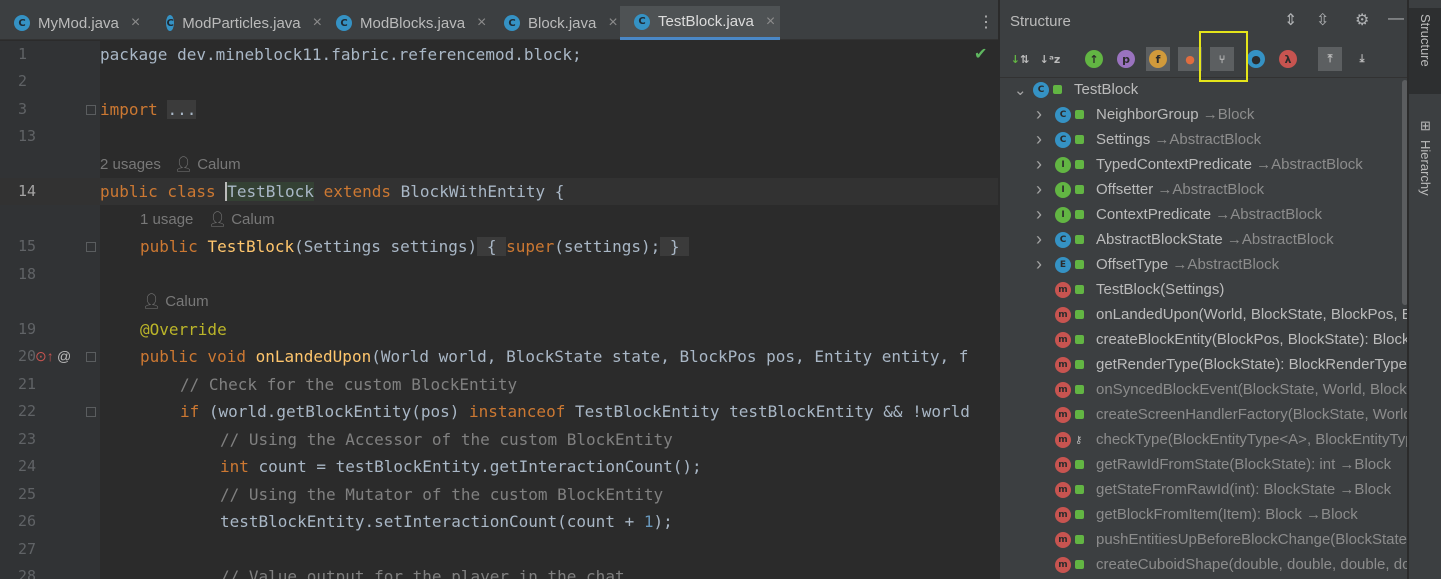 The height and width of the screenshot is (579, 1441). Describe the element at coordinates (1425, 51) in the screenshot. I see `stripe-structure-button: Structure` at that location.